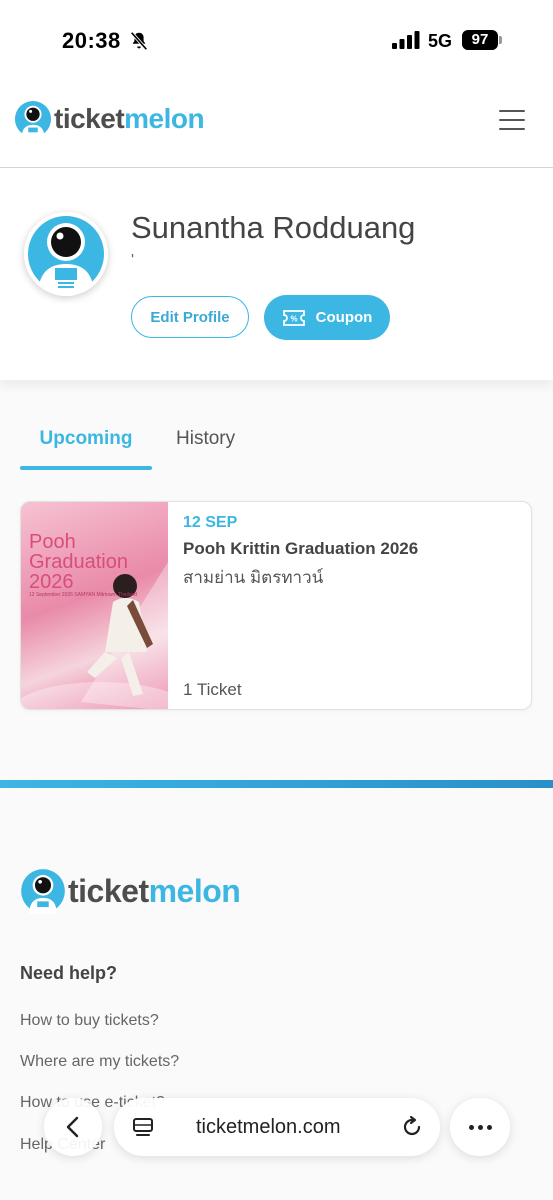 The width and height of the screenshot is (553, 1200). What do you see at coordinates (253, 577) in the screenshot?
I see `event-venue: สามย่าน มิตรทาวน์` at bounding box center [253, 577].